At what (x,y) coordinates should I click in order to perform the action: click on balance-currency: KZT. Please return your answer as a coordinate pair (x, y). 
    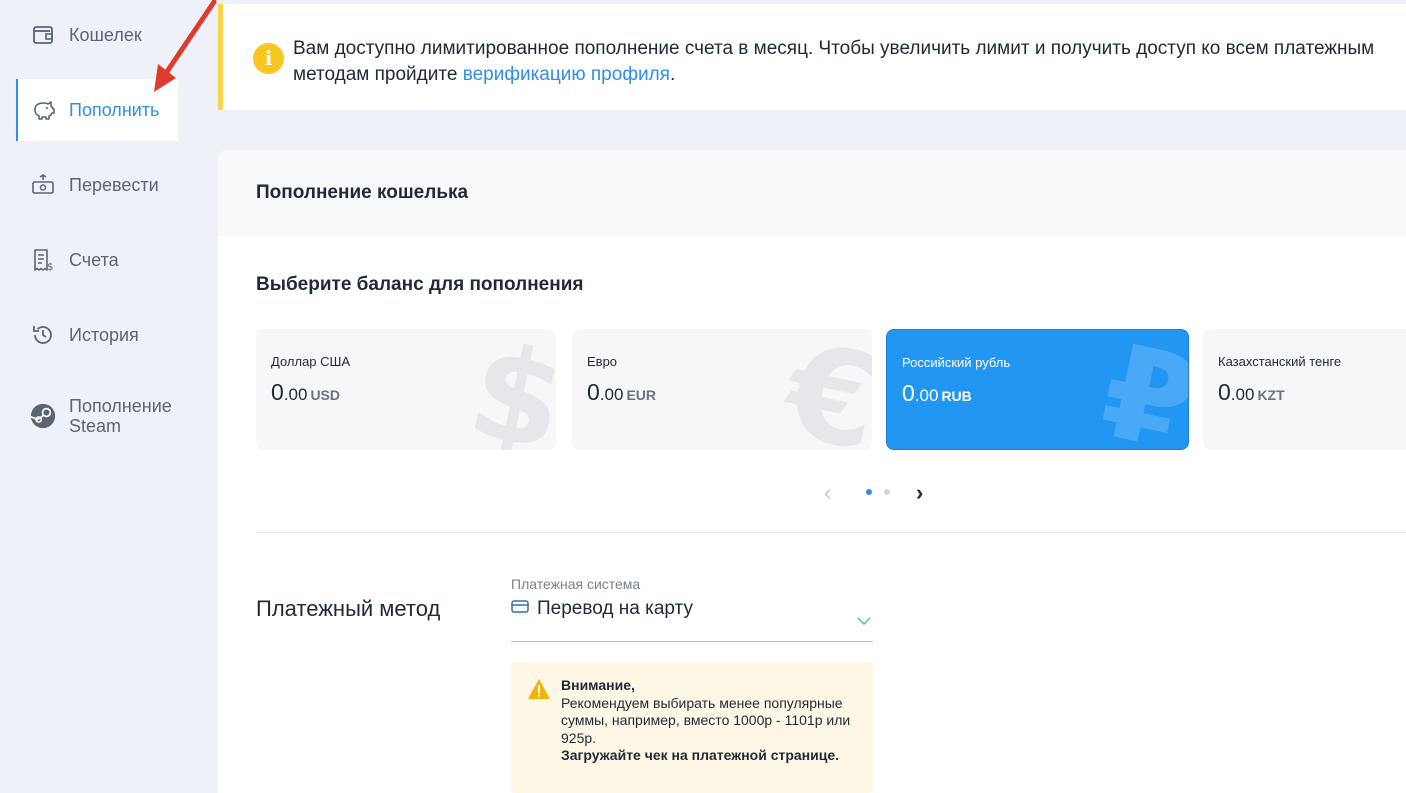
    Looking at the image, I should click on (1271, 395).